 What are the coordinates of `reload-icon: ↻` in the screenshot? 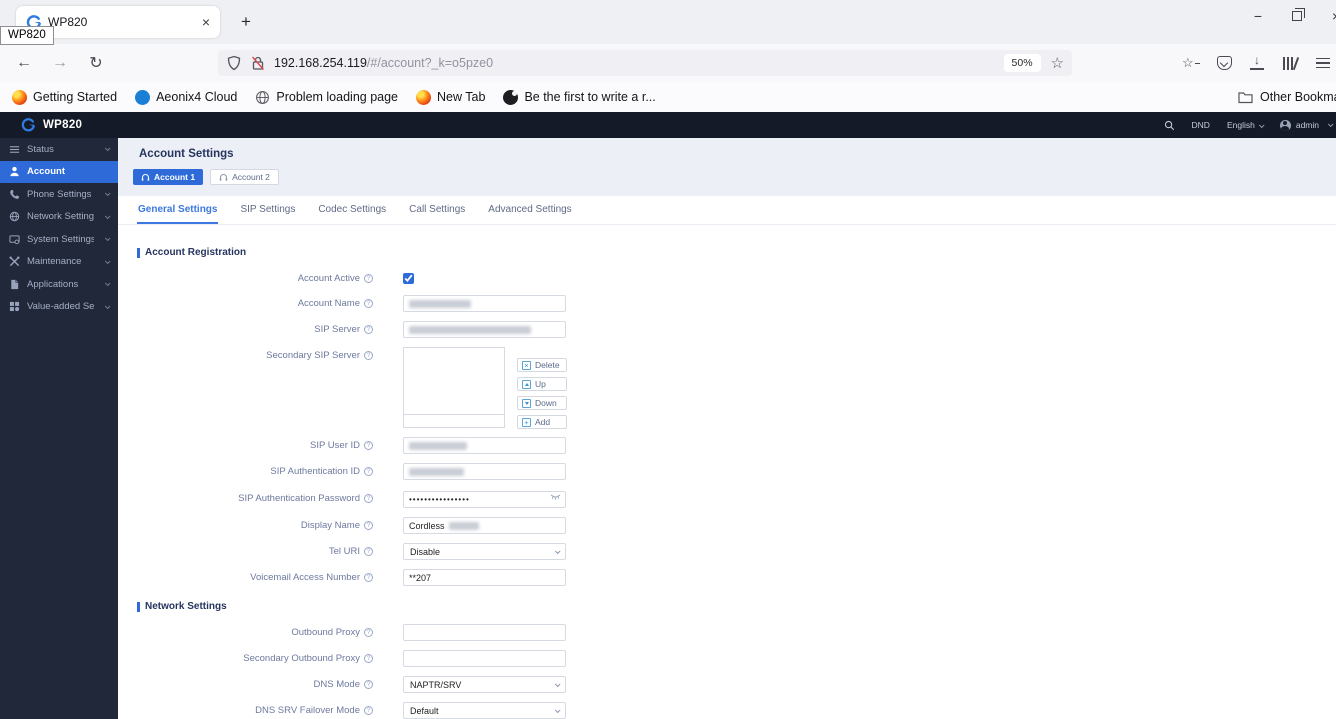 It's located at (96, 63).